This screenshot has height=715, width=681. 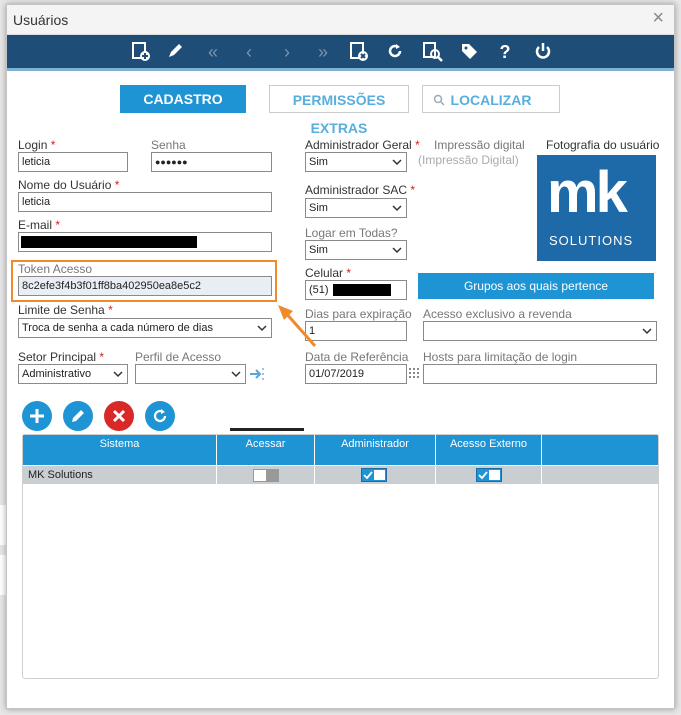 What do you see at coordinates (479, 145) in the screenshot?
I see `impressao-label: Impressão digital` at bounding box center [479, 145].